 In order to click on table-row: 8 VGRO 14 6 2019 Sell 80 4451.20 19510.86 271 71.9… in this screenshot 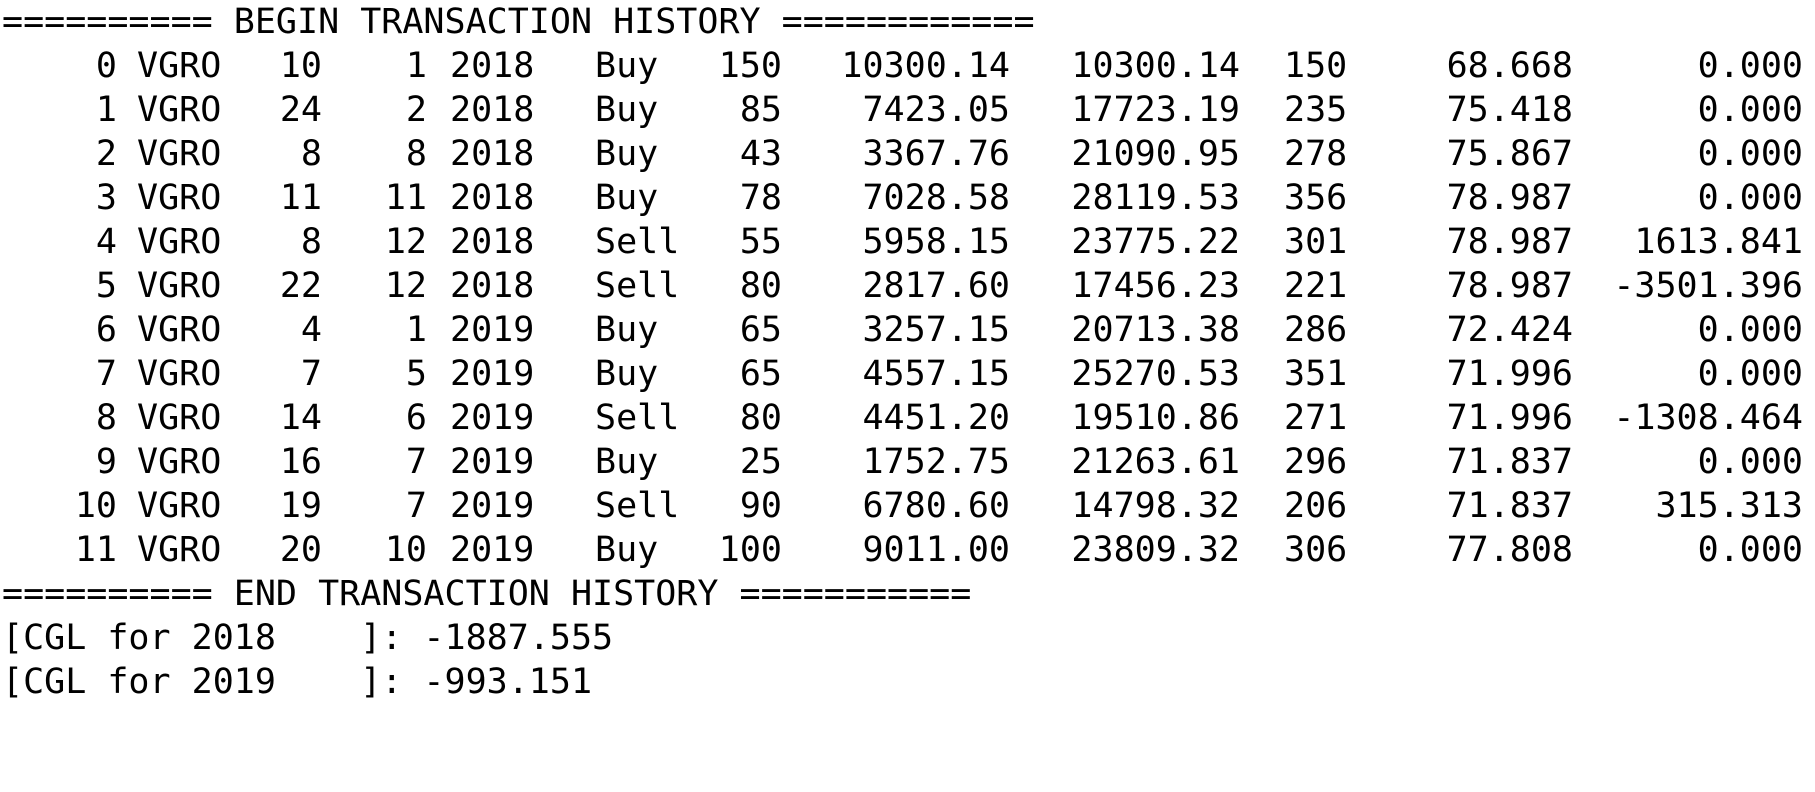, I will do `click(907, 418)`.